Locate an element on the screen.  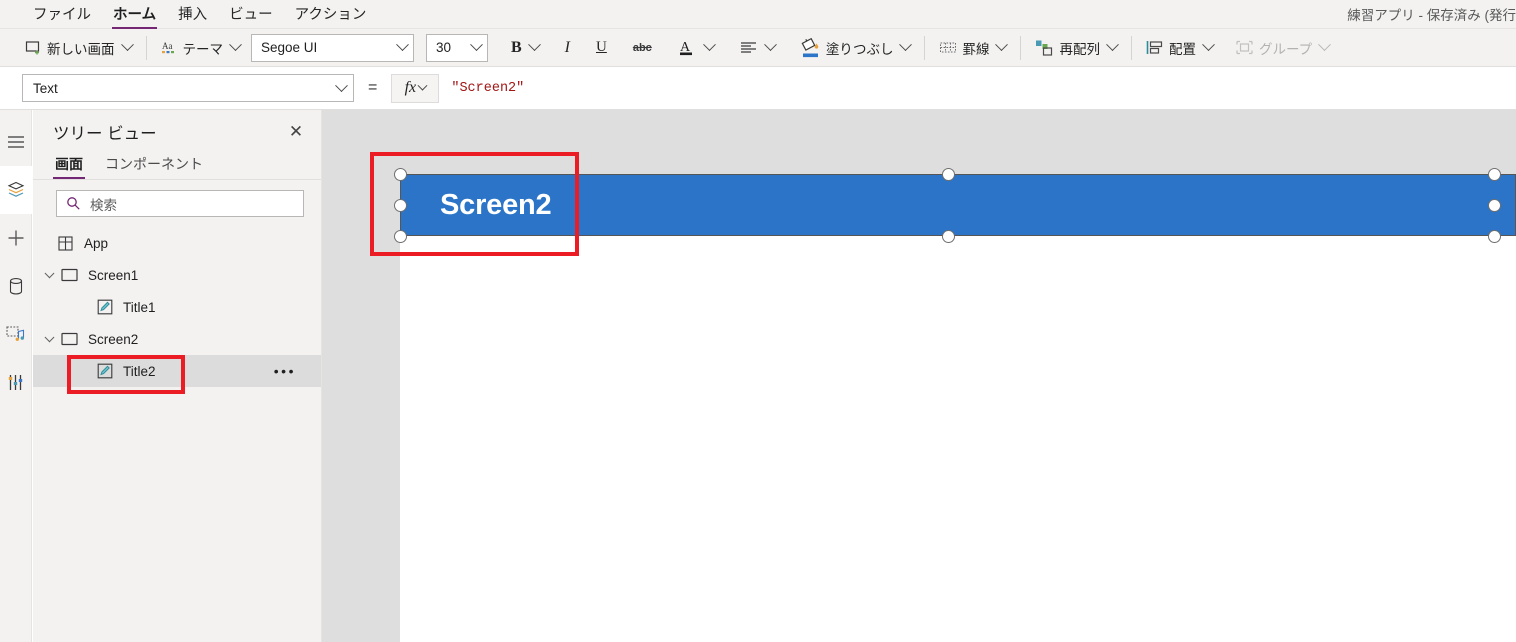
menu-item-insert: 挿入 is located at coordinates (192, 15).